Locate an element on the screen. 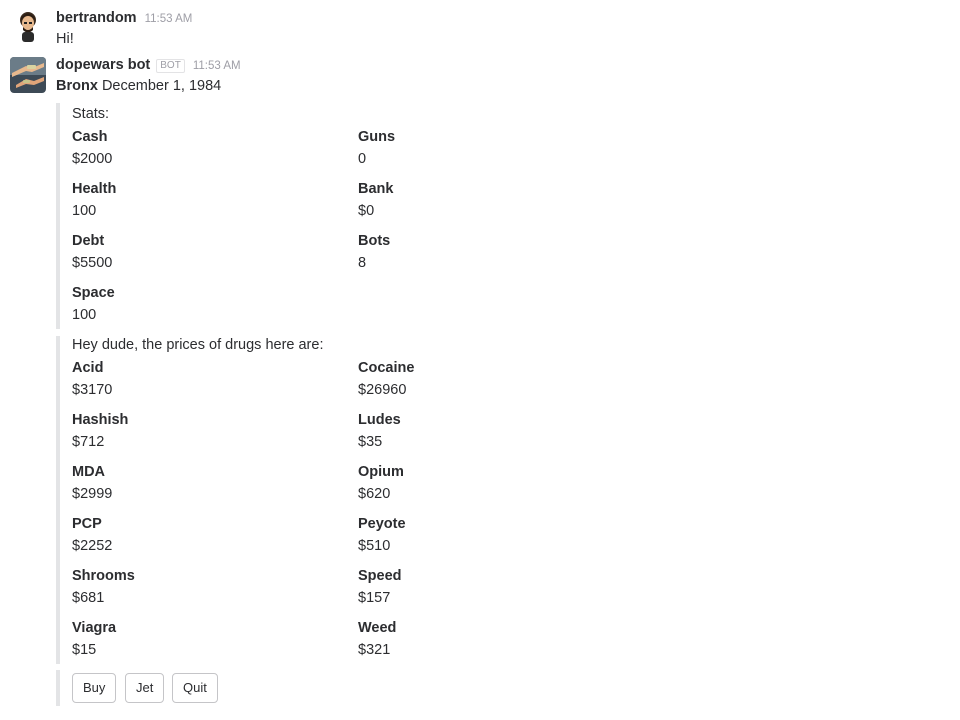  field-title: Peyote is located at coordinates (382, 524).